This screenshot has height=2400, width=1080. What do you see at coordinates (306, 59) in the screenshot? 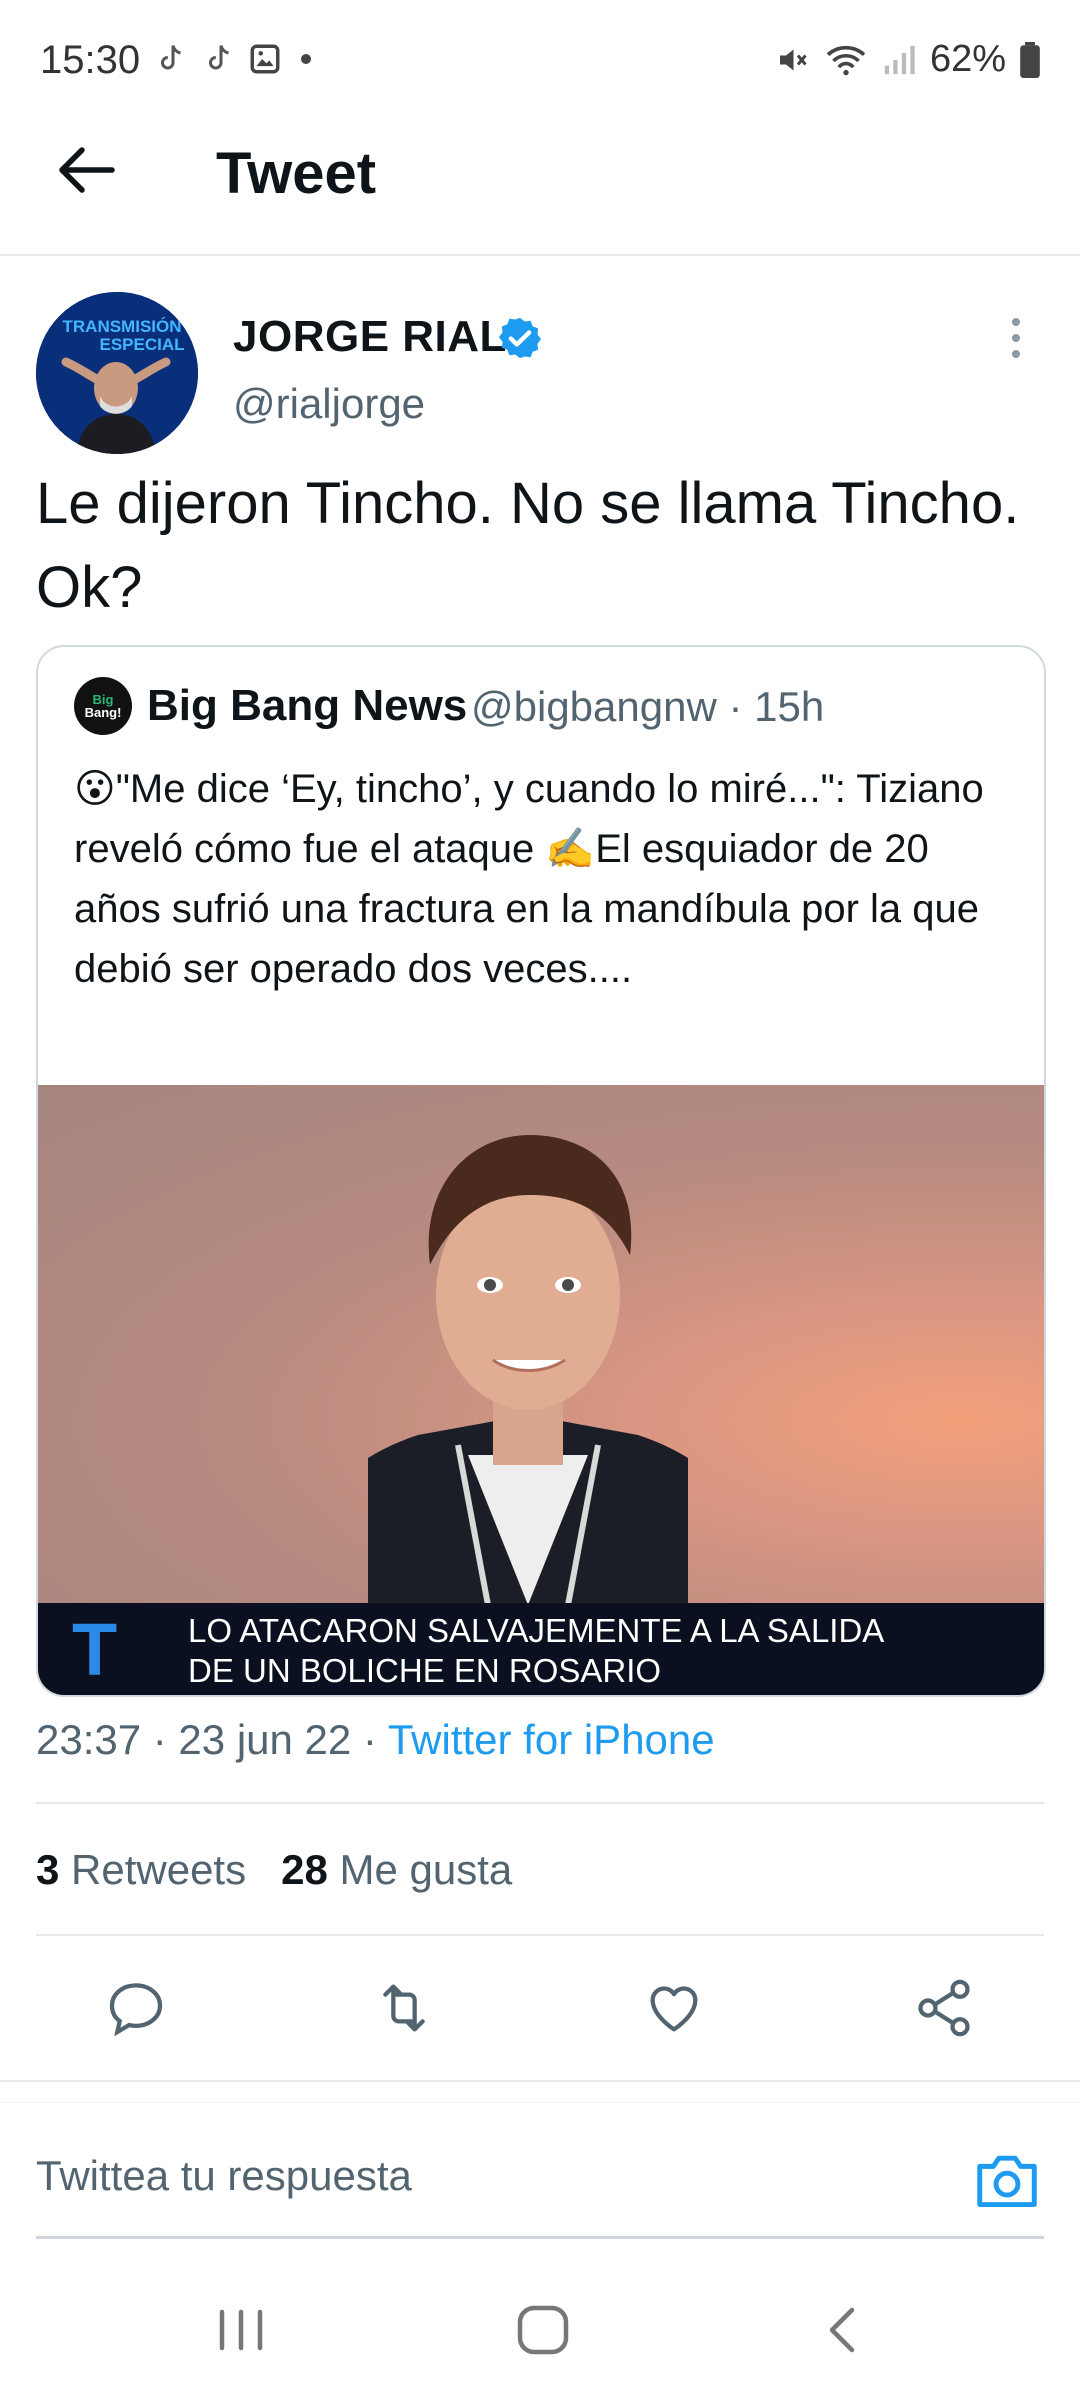
I see `dot-icon` at bounding box center [306, 59].